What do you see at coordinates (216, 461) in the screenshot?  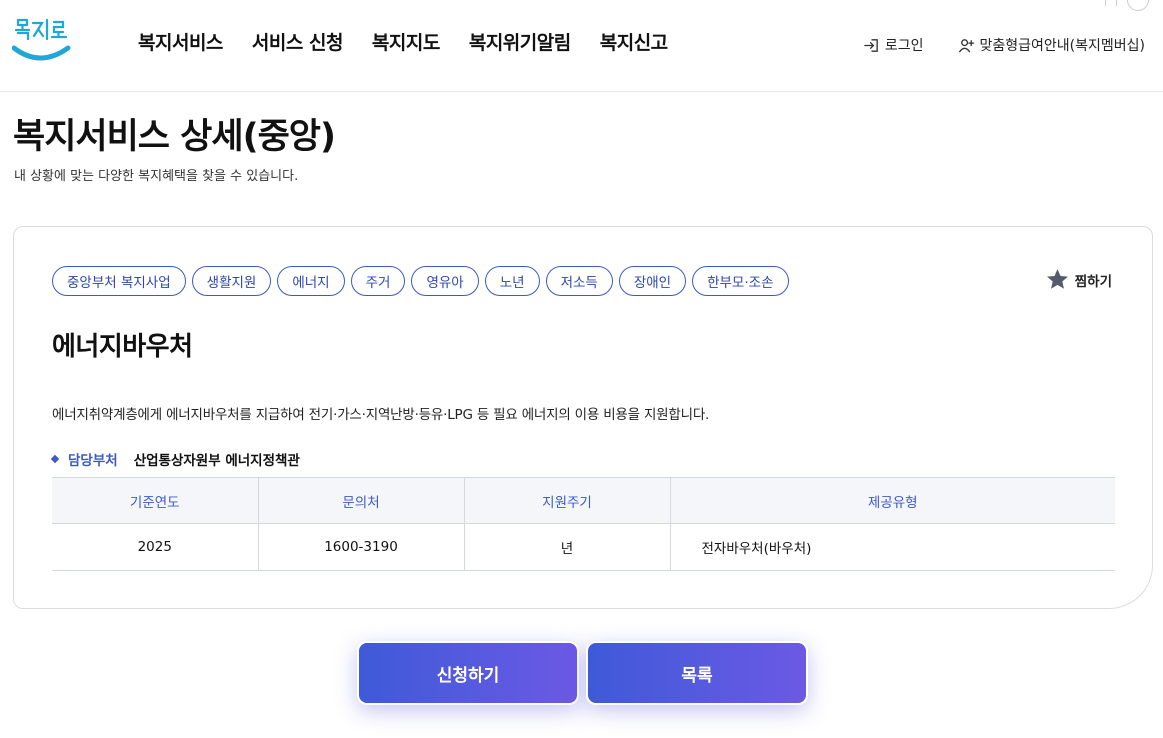 I see `department-value: 산업통상자원부 에너지정책관` at bounding box center [216, 461].